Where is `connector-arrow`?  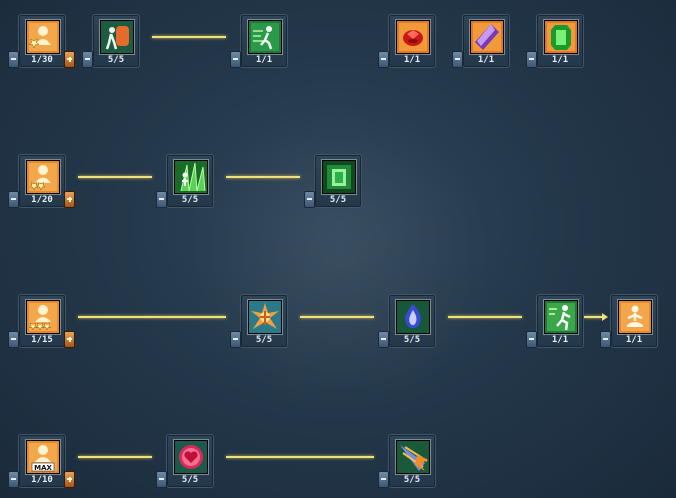 connector-arrow is located at coordinates (605, 317).